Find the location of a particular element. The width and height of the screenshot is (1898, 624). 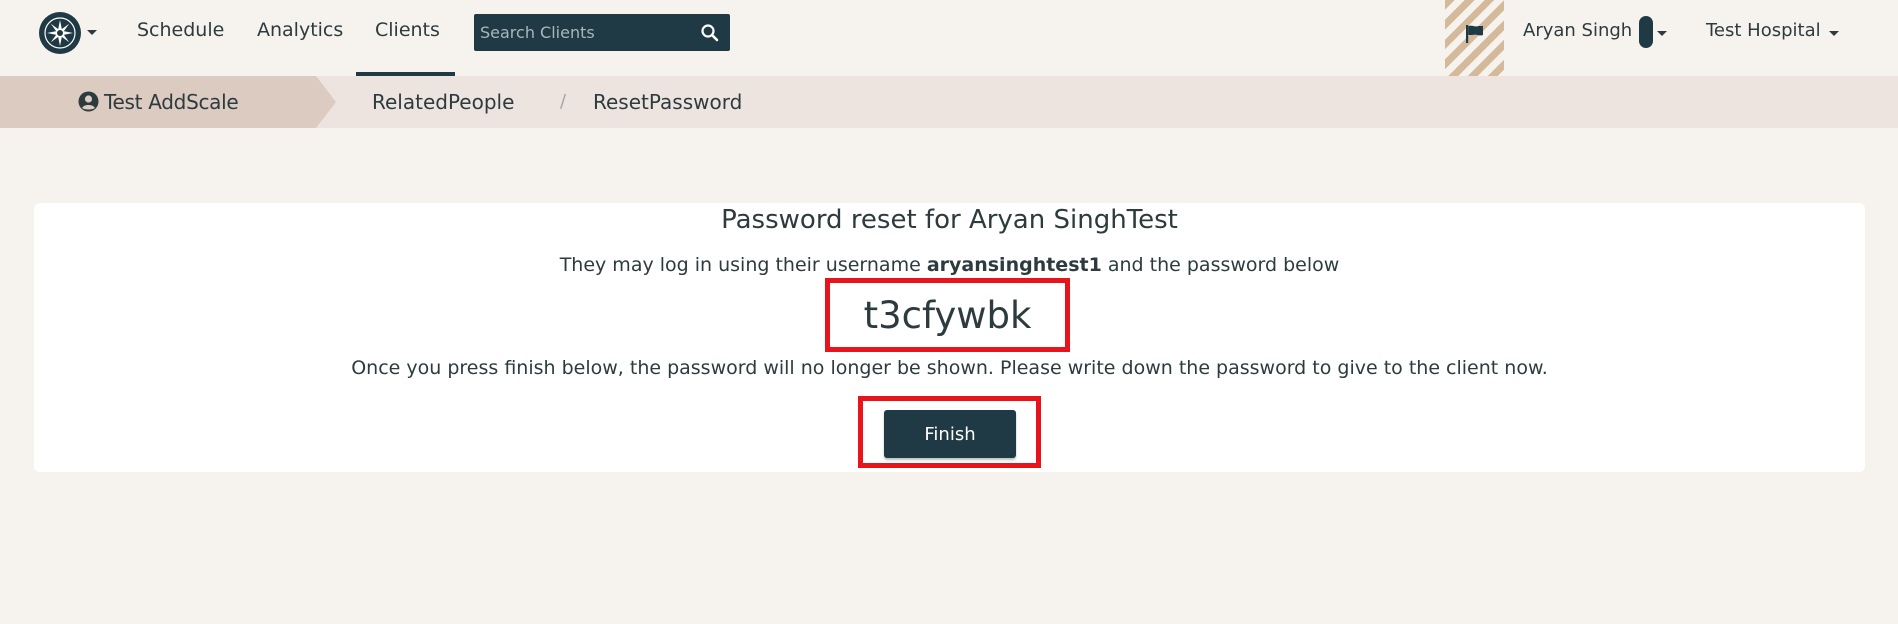

login-info-prefix: They may log in using their username is located at coordinates (740, 265).